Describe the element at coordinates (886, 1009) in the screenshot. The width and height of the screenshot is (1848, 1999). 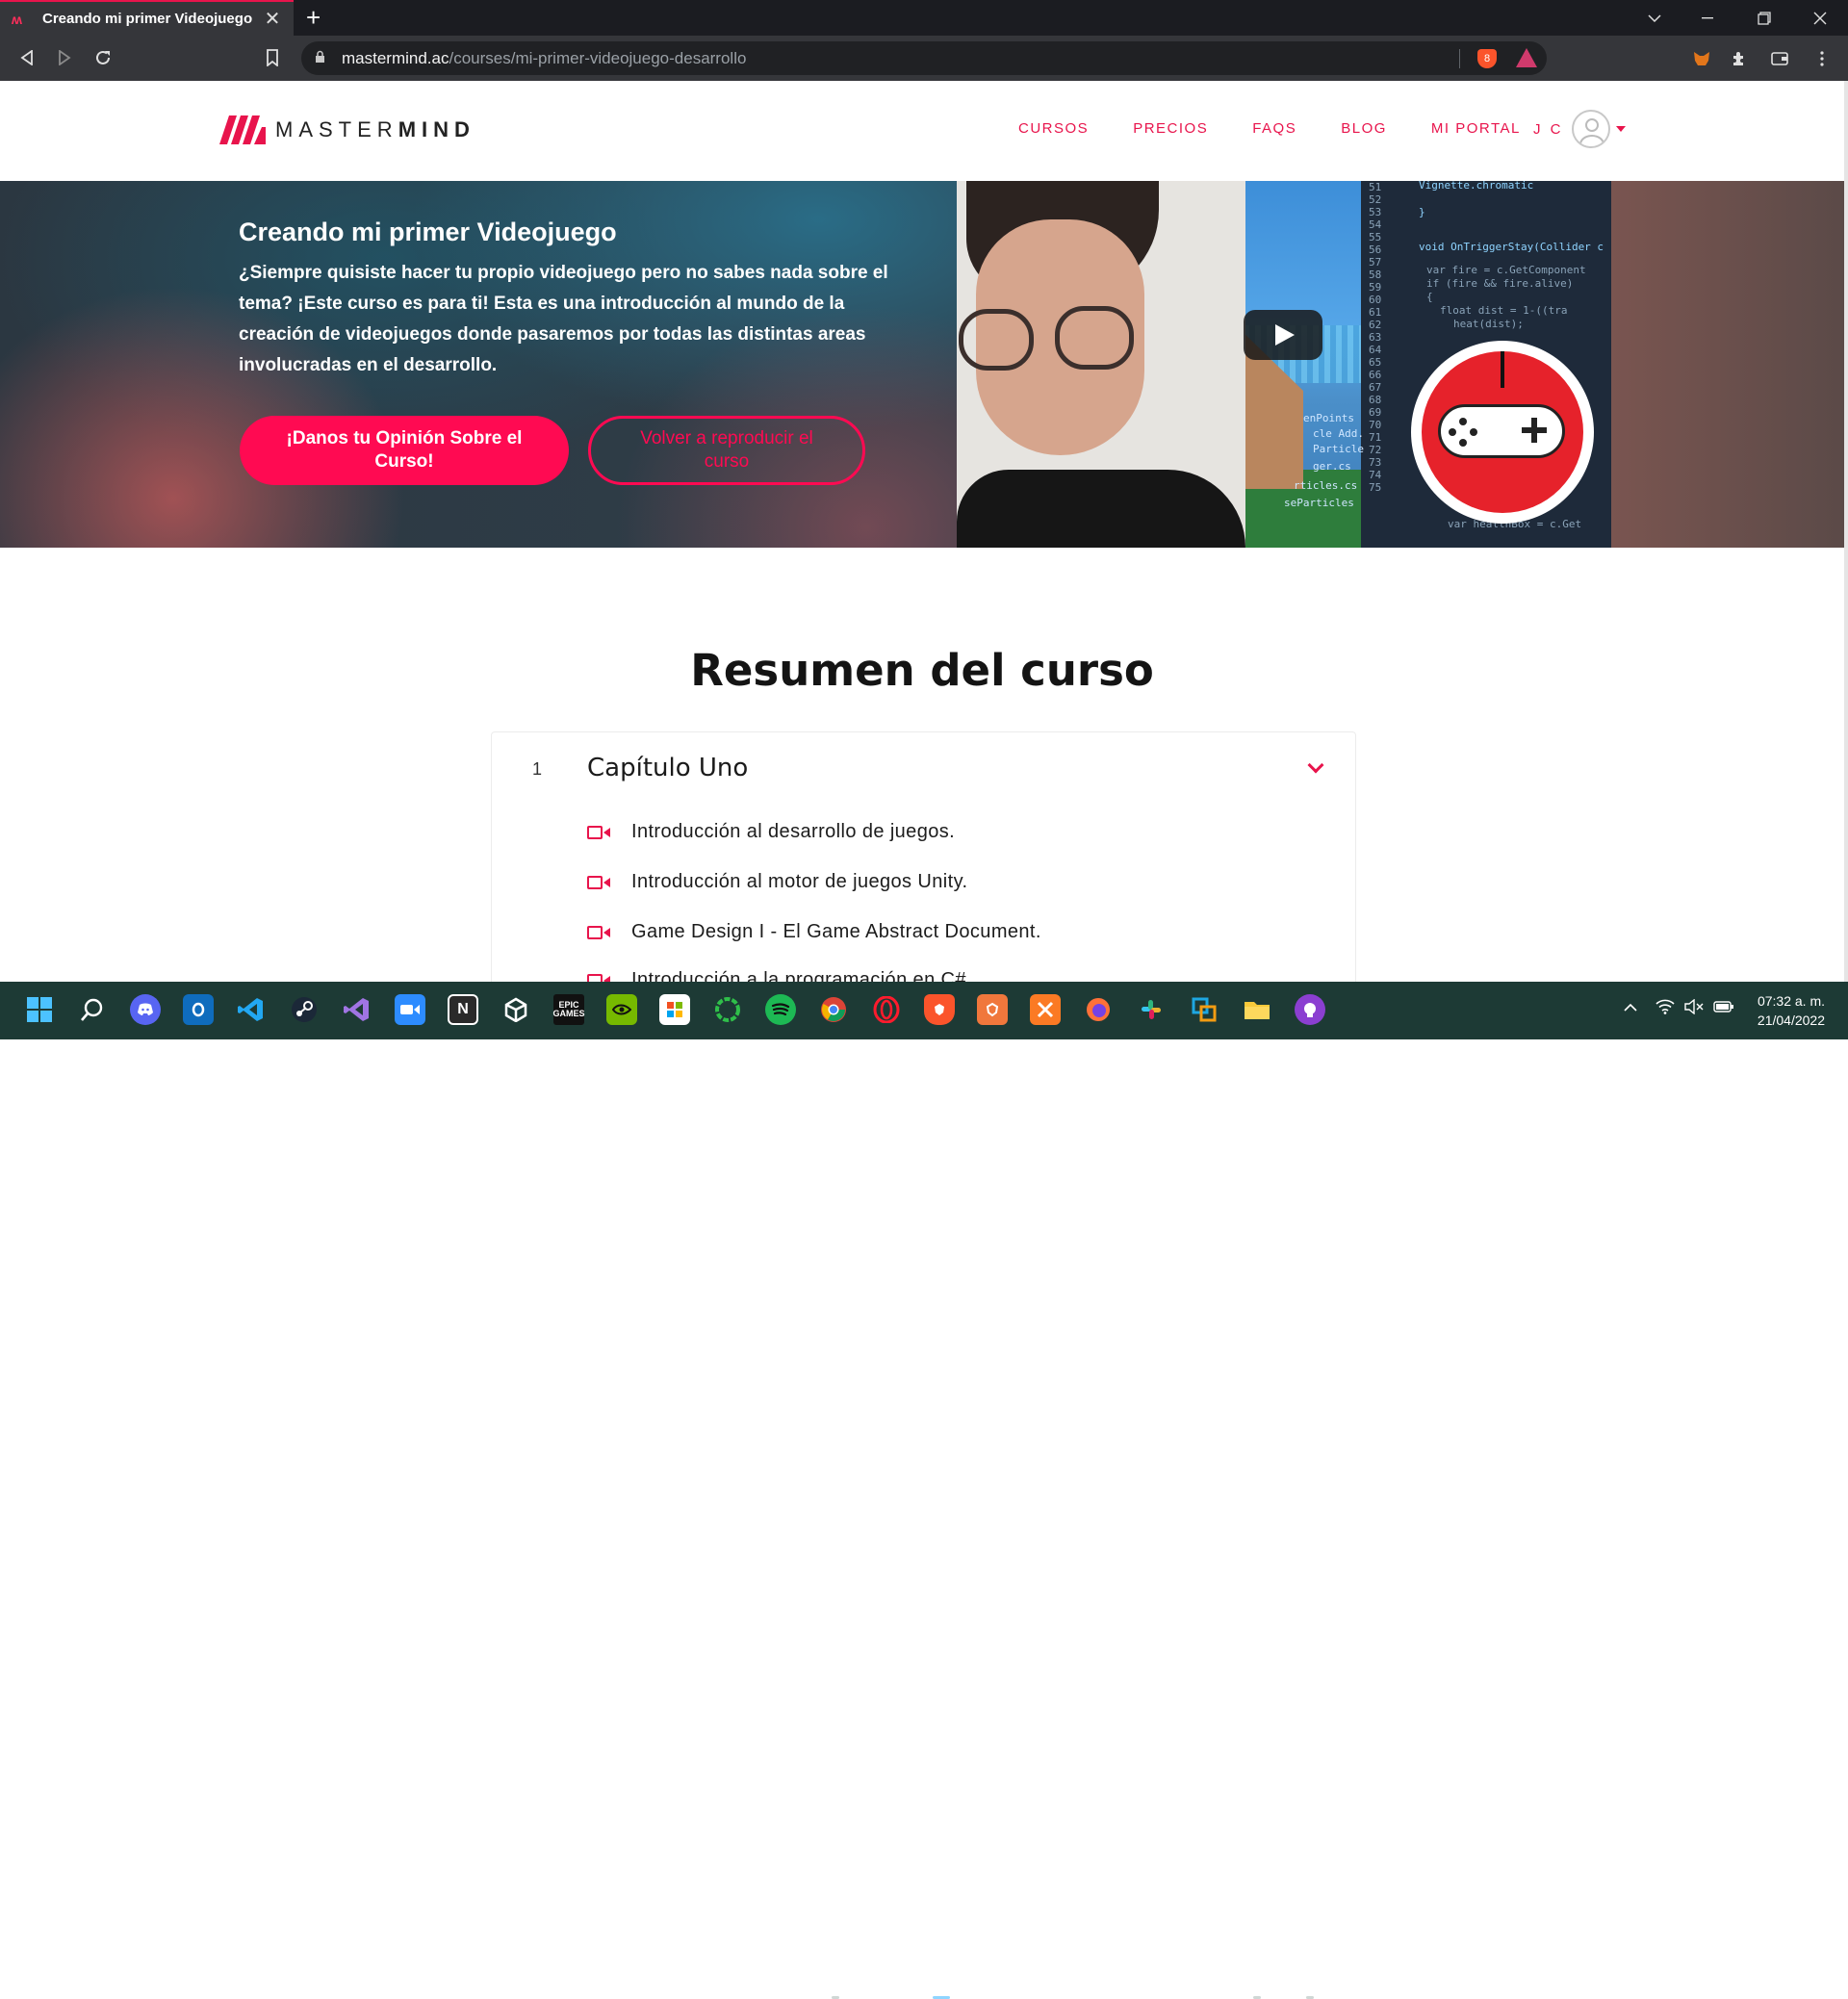
I see `opera-icon` at that location.